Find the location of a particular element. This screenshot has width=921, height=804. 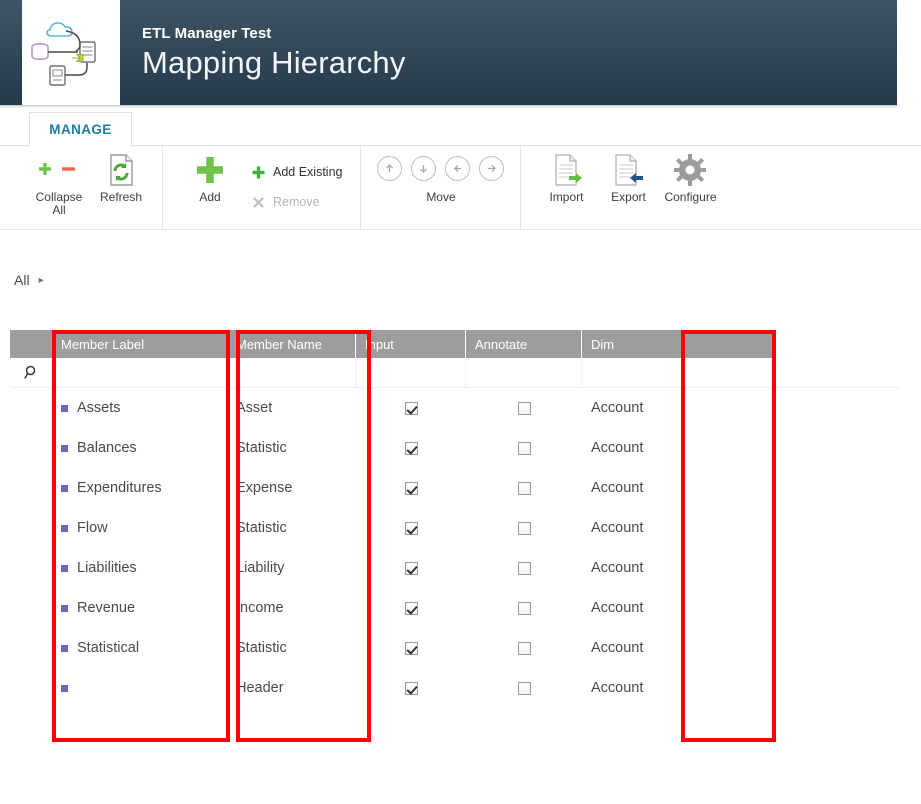

gear-icon is located at coordinates (690, 170).